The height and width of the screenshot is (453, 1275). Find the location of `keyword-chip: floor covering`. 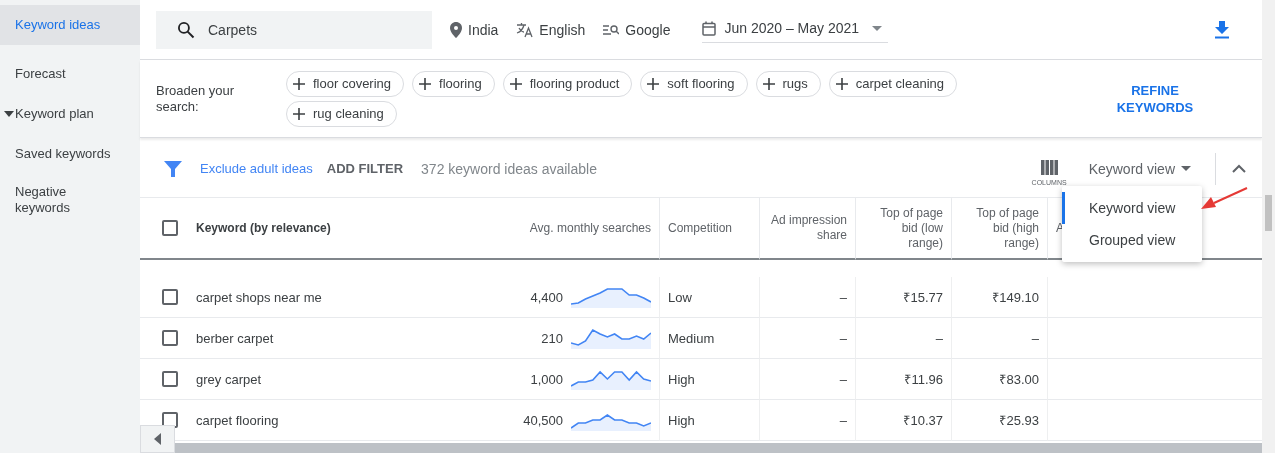

keyword-chip: floor covering is located at coordinates (345, 83).